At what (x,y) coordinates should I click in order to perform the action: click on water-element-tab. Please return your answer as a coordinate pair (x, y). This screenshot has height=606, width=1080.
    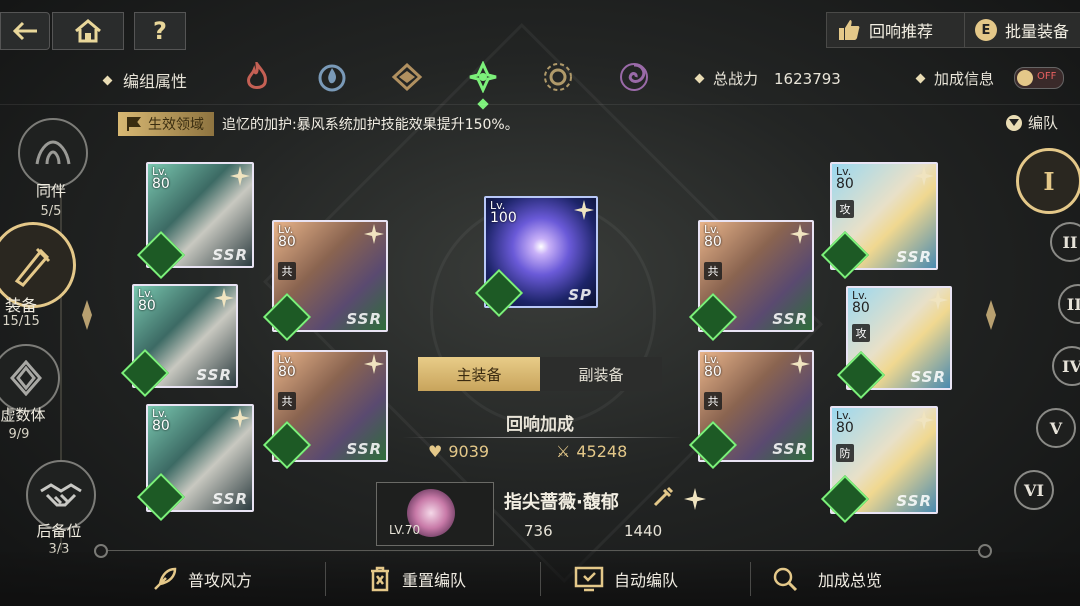
    Looking at the image, I should click on (332, 77).